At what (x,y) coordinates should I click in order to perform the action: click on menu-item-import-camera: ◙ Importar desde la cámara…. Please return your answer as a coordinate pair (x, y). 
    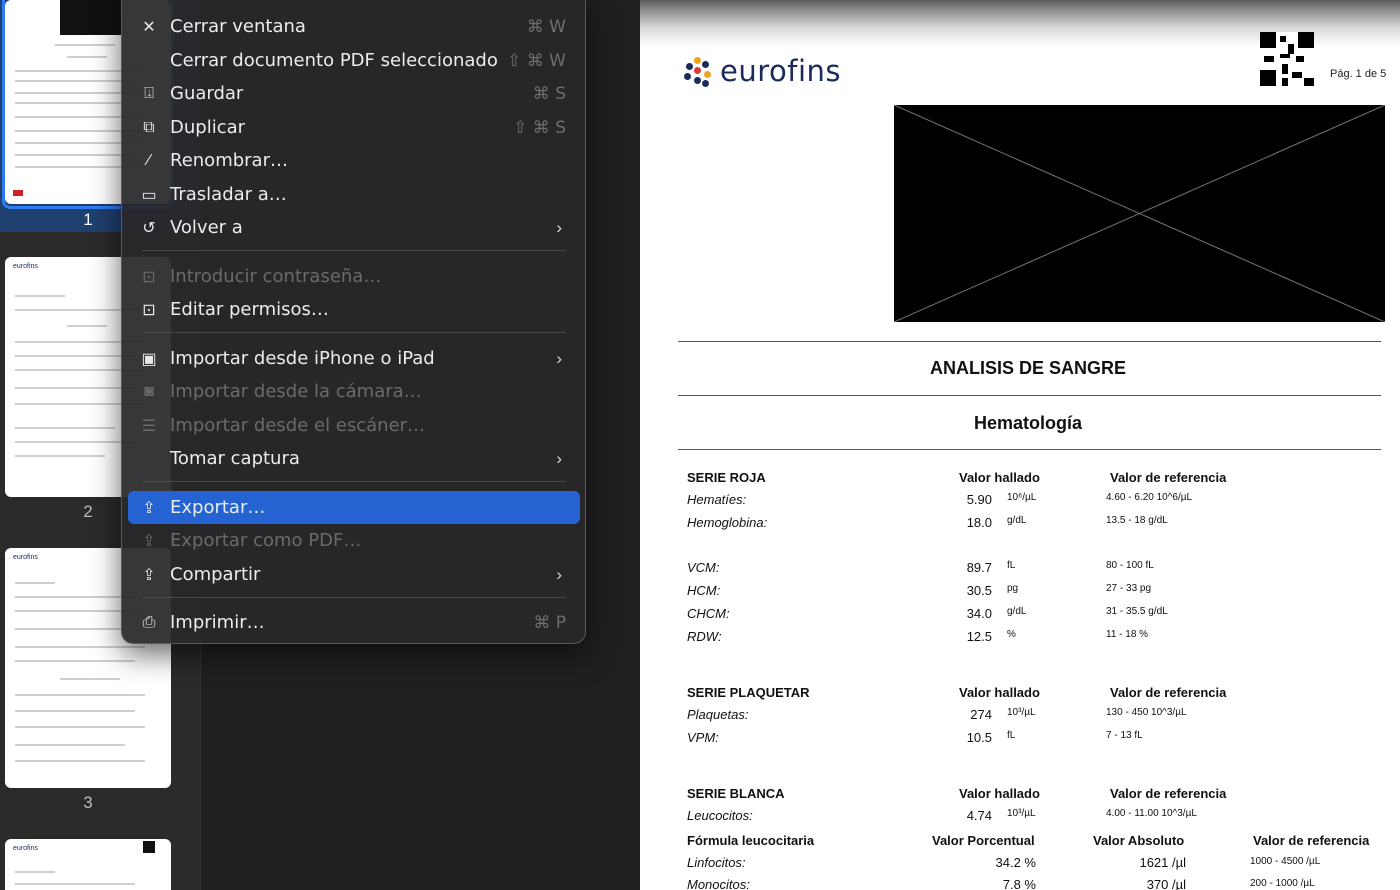
    Looking at the image, I should click on (354, 391).